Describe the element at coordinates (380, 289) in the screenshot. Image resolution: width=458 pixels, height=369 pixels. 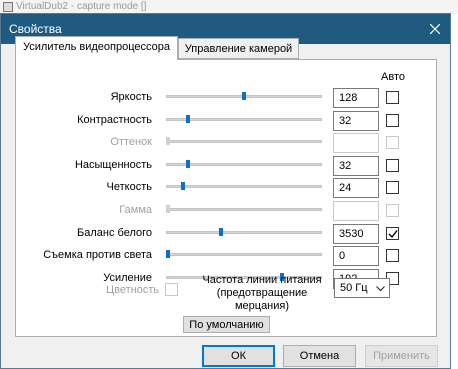
I see `chevron-down-icon` at that location.